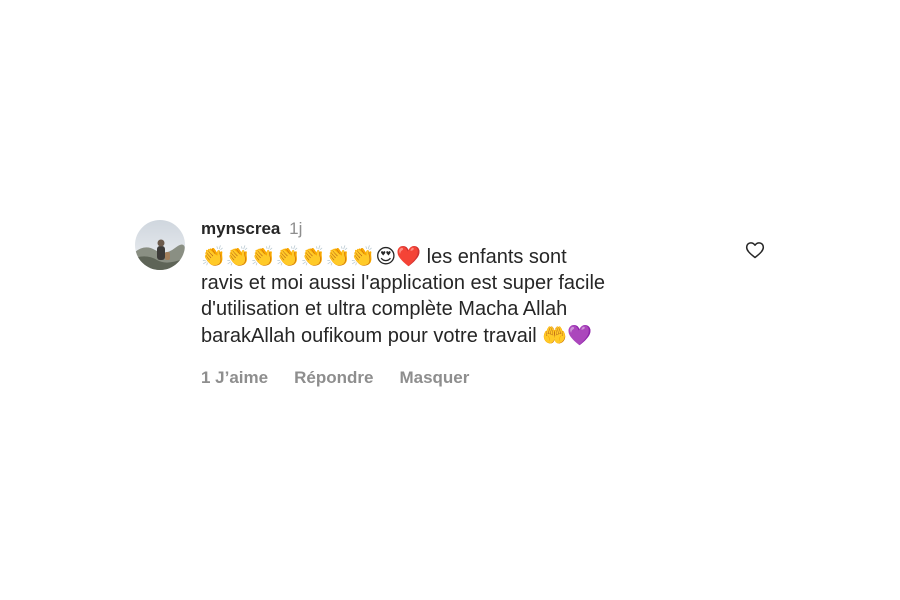 The width and height of the screenshot is (900, 600). I want to click on avatar-photo-icon, so click(160, 245).